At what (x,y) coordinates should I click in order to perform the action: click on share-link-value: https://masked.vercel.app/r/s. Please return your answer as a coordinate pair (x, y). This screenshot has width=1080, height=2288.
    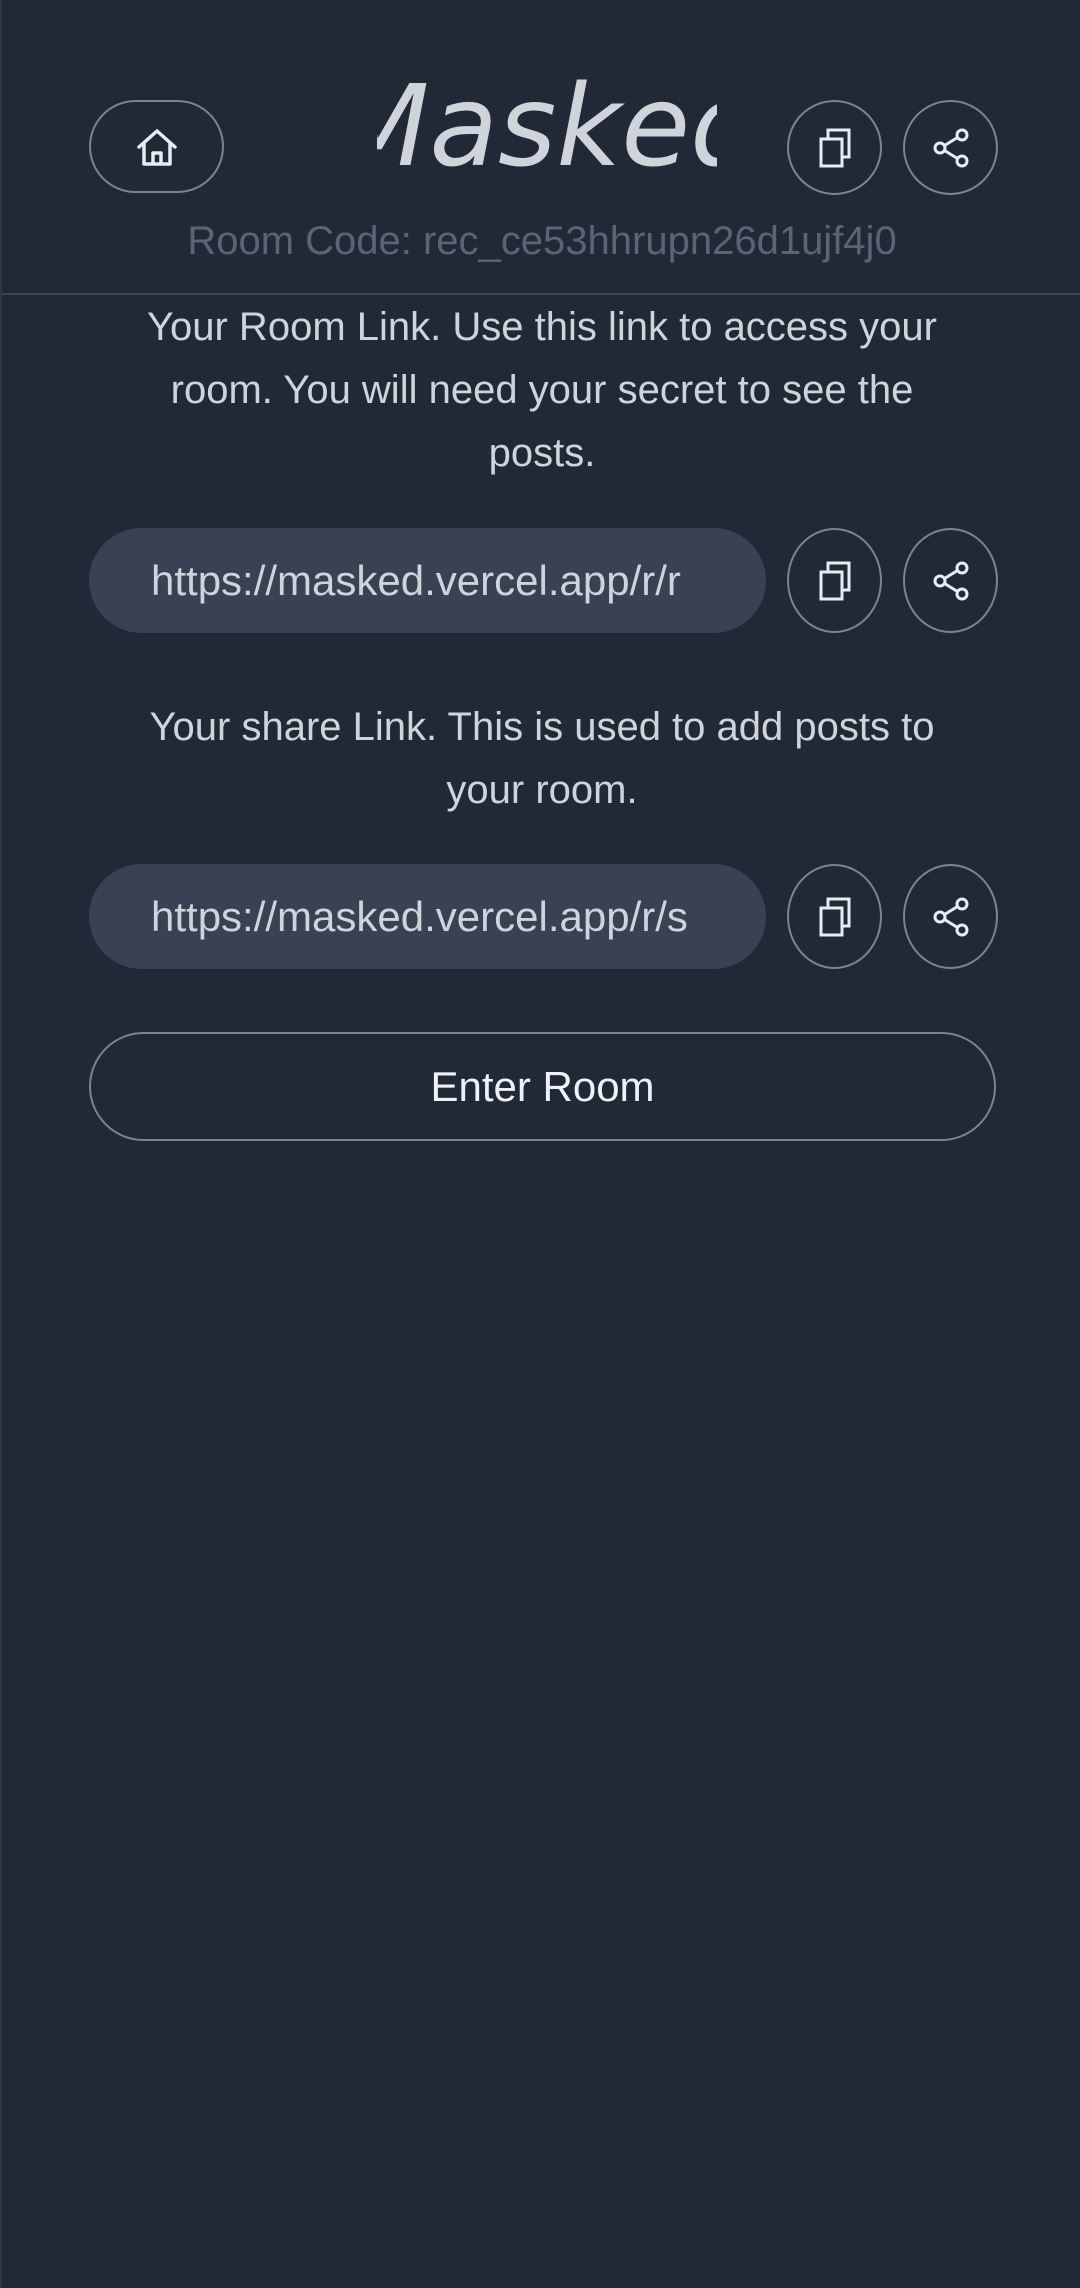
    Looking at the image, I should click on (419, 916).